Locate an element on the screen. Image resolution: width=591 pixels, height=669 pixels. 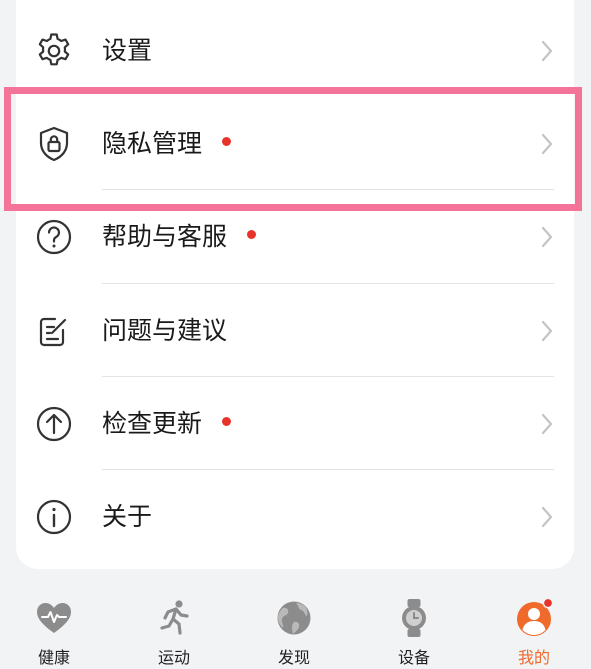
menu-item-label: 问题与建议 is located at coordinates (165, 330).